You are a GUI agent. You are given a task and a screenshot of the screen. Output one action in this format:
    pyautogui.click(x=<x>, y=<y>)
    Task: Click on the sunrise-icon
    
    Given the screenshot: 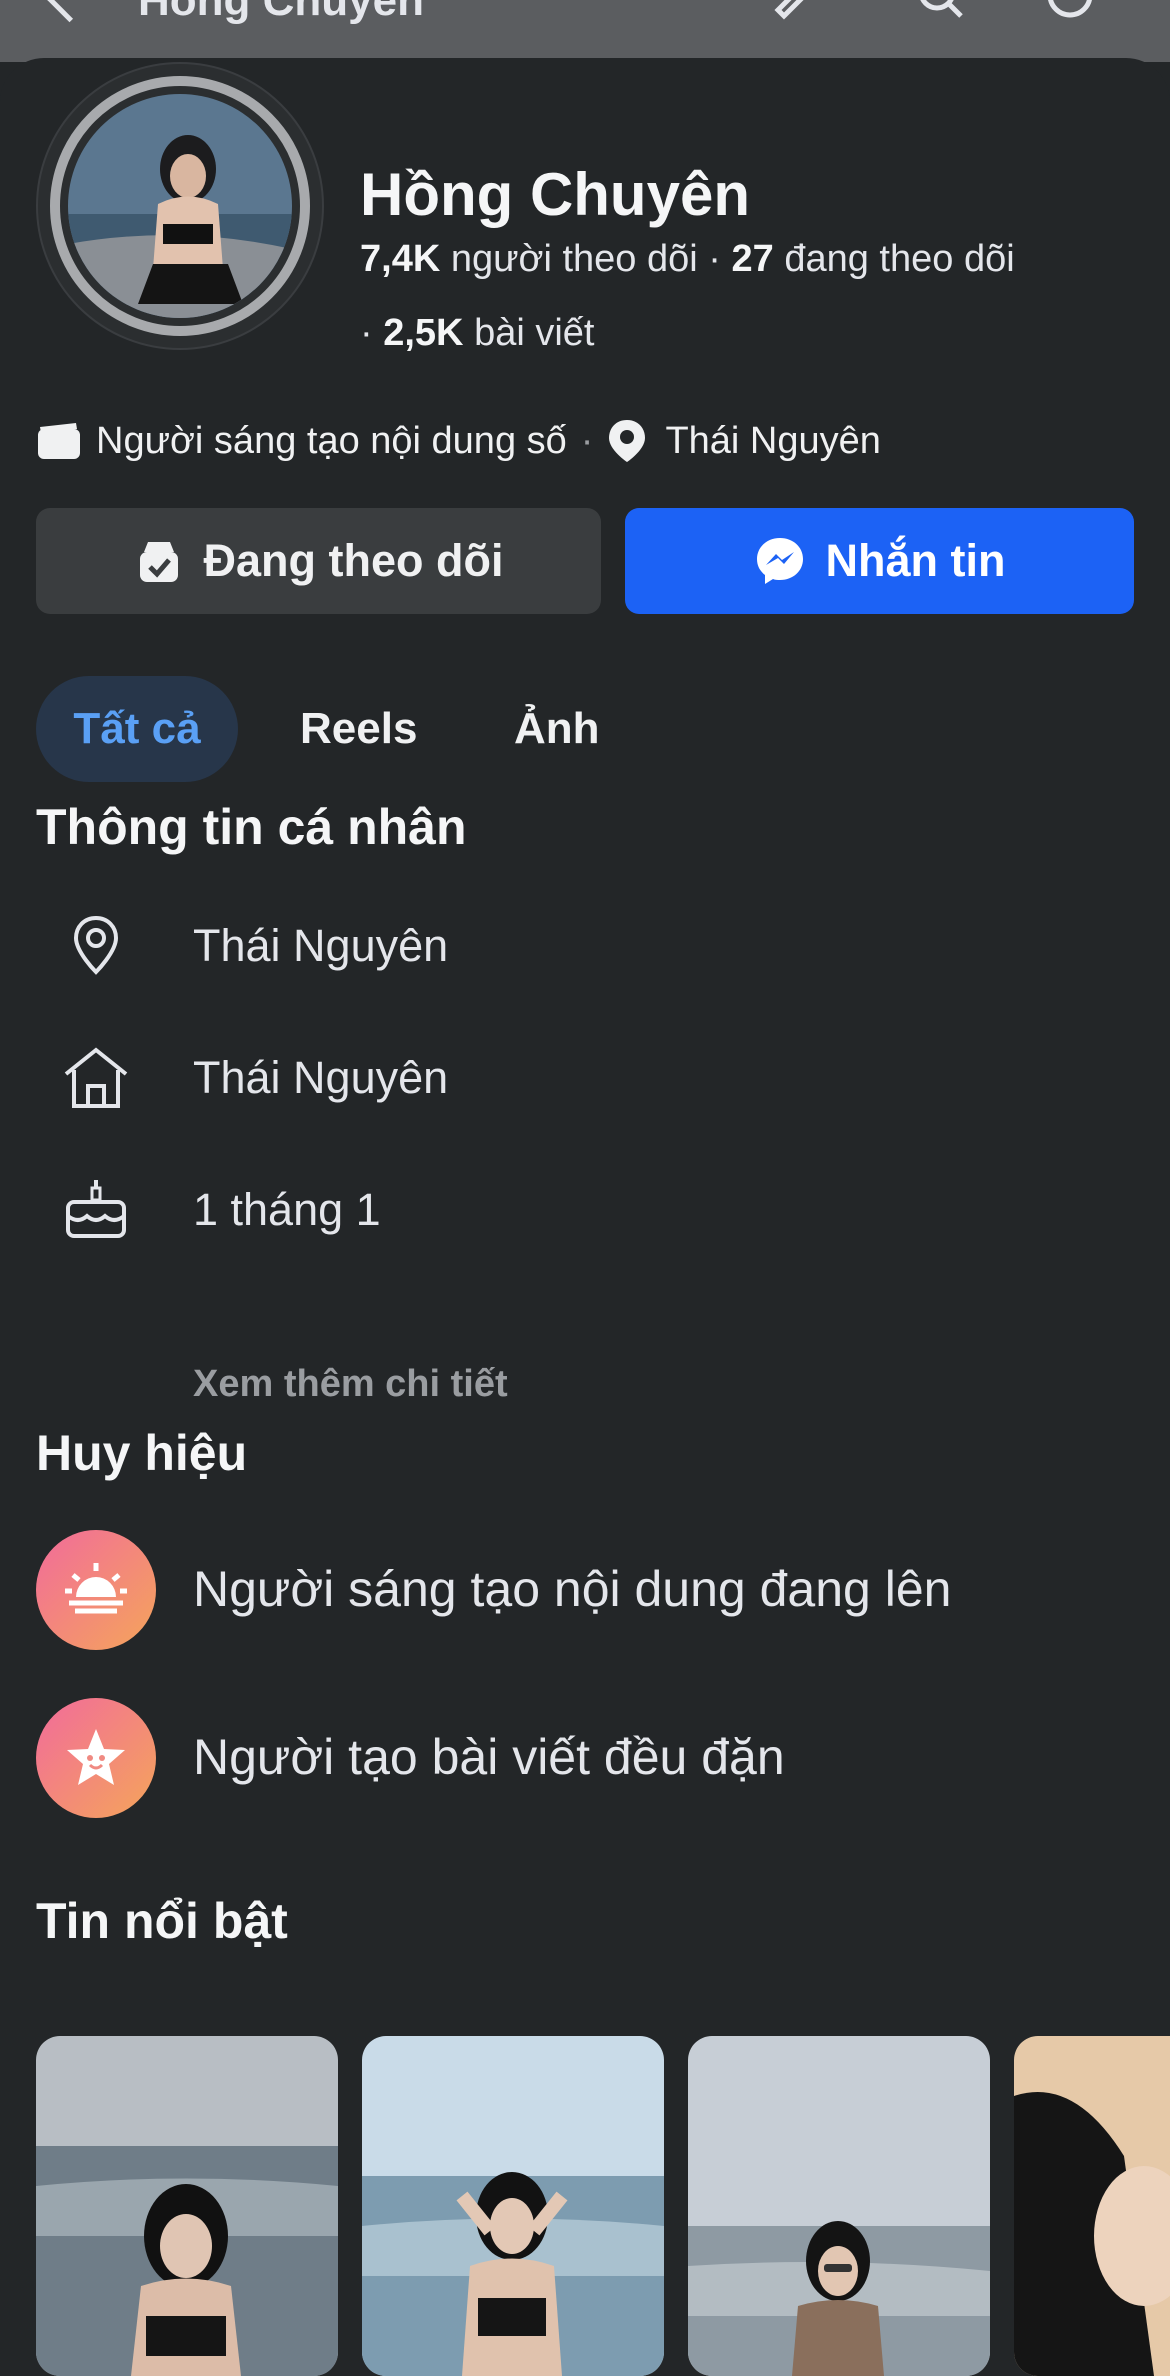 What is the action you would take?
    pyautogui.click(x=96, y=1588)
    